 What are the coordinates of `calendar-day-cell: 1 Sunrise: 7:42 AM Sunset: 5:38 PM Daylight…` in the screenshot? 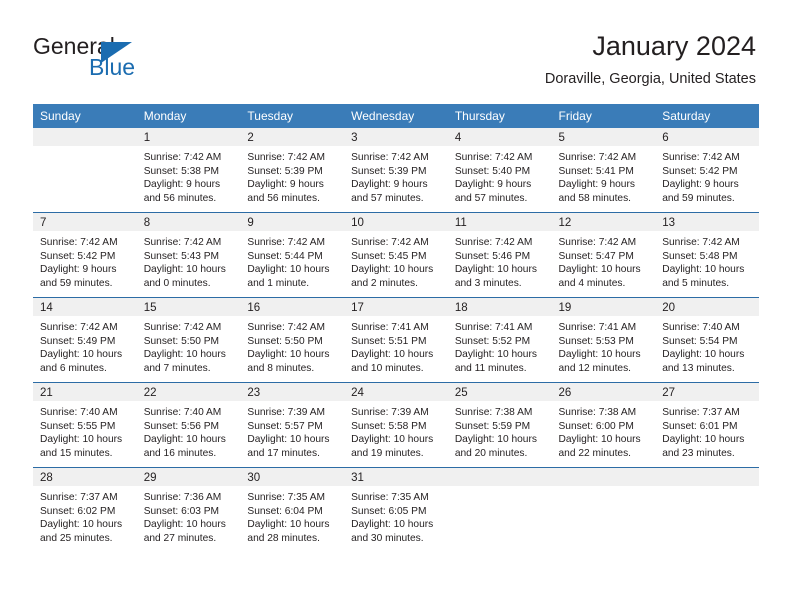 It's located at (188, 170).